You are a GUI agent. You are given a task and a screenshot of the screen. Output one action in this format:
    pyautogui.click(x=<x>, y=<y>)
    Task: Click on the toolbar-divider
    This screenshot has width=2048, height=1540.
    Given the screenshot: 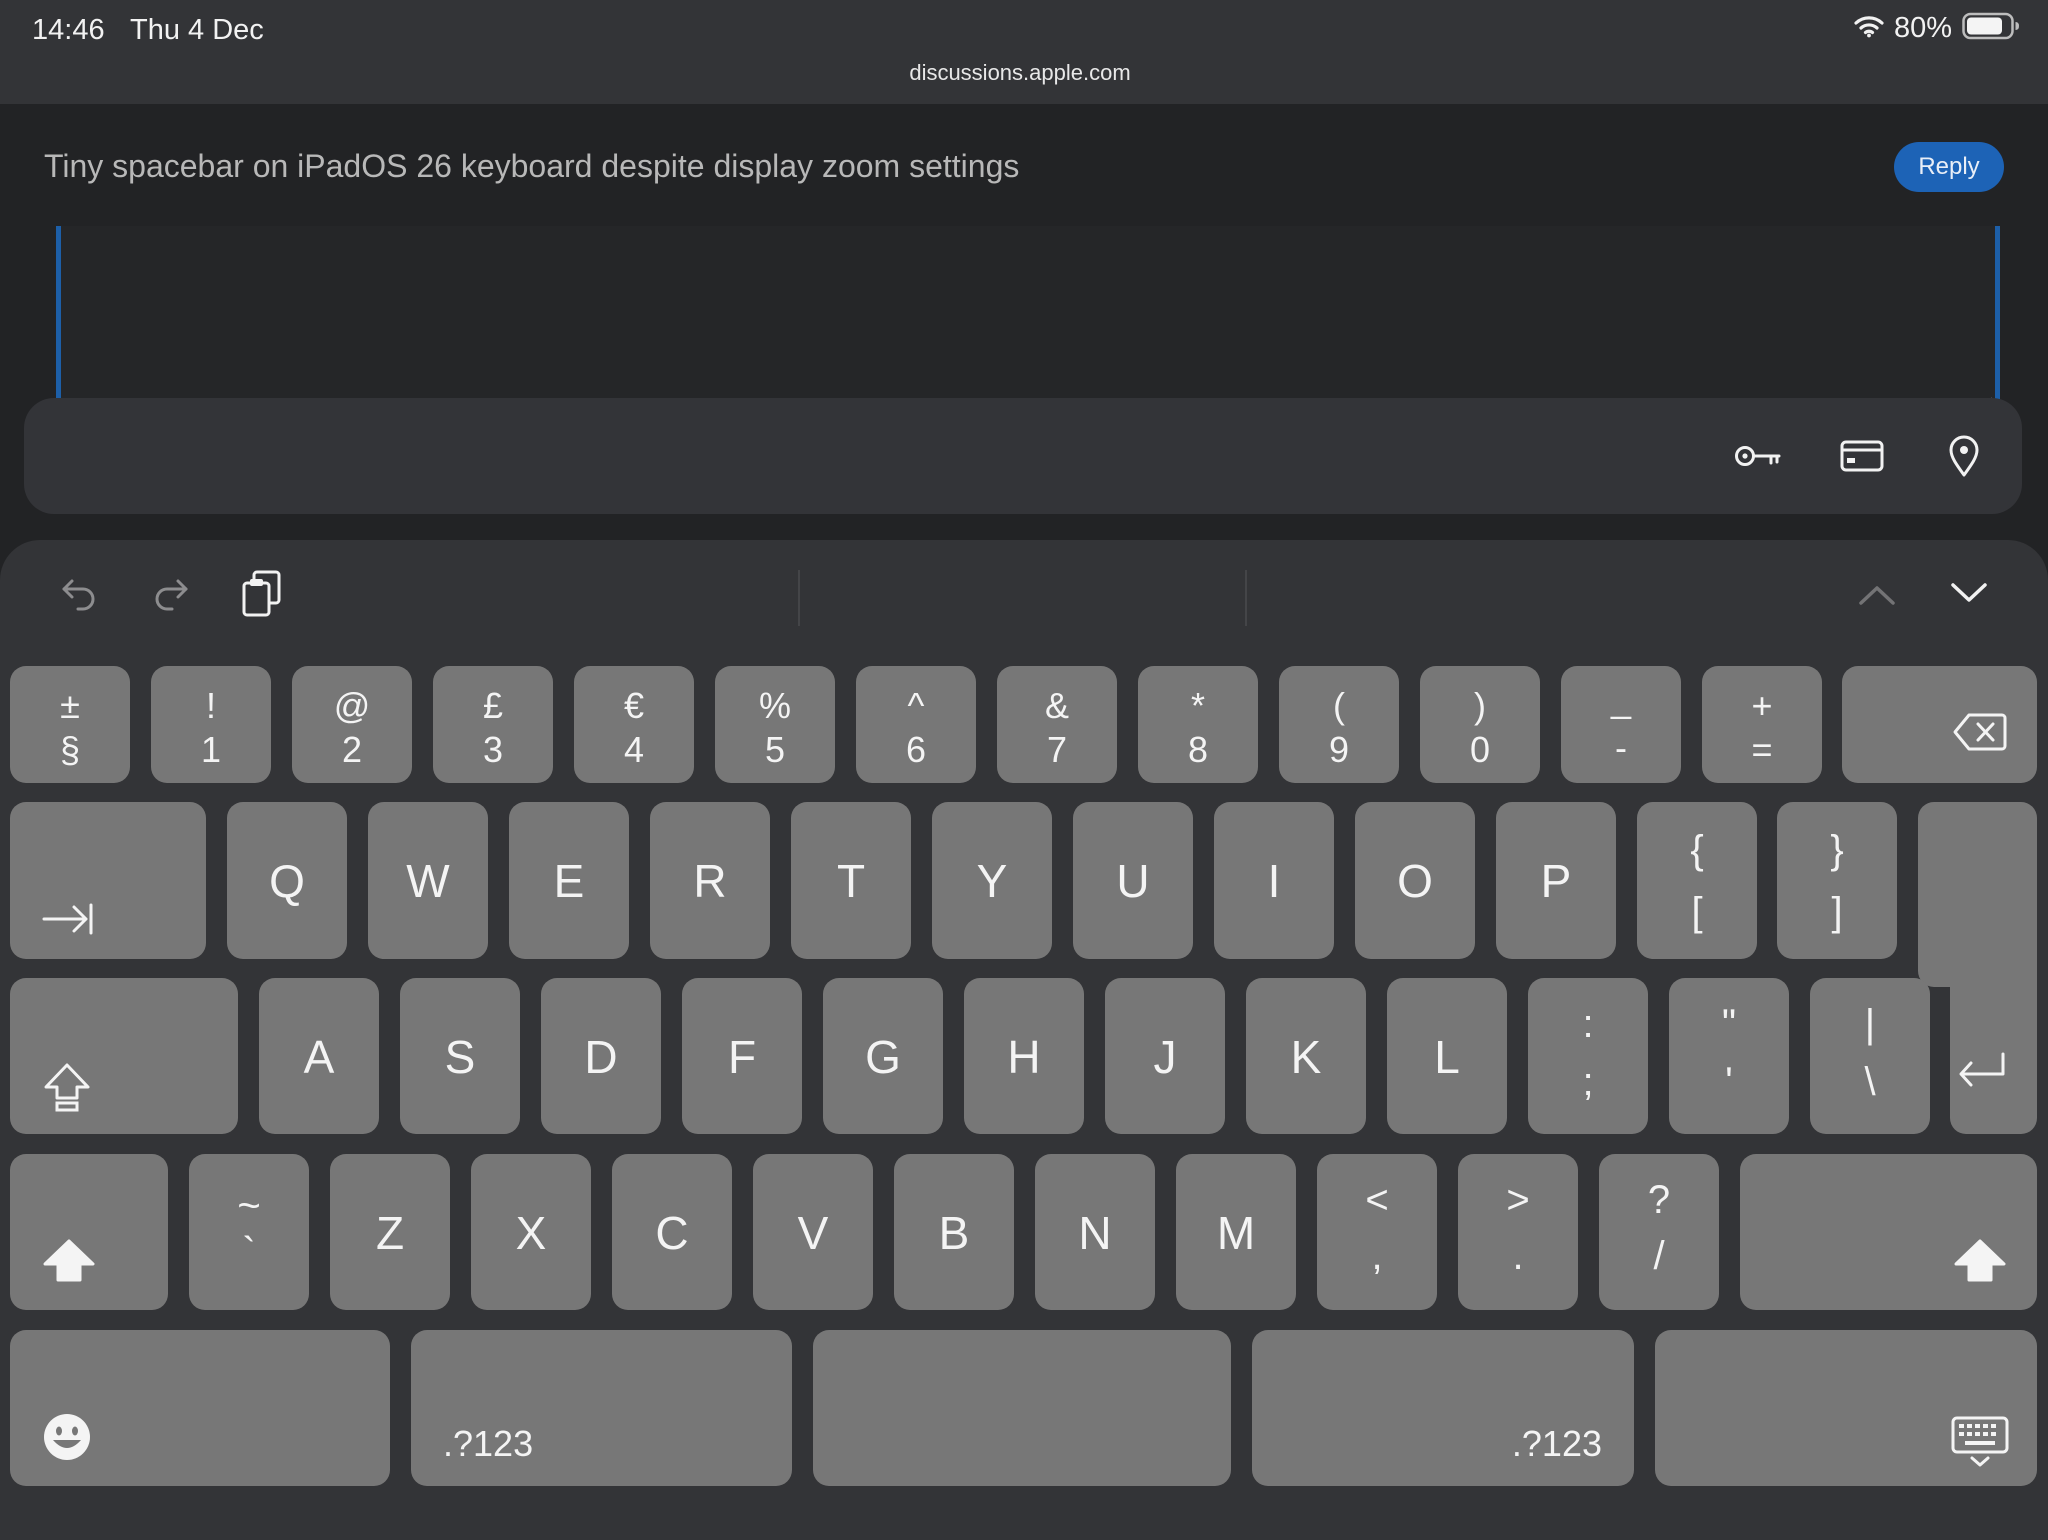 What is the action you would take?
    pyautogui.click(x=1246, y=598)
    